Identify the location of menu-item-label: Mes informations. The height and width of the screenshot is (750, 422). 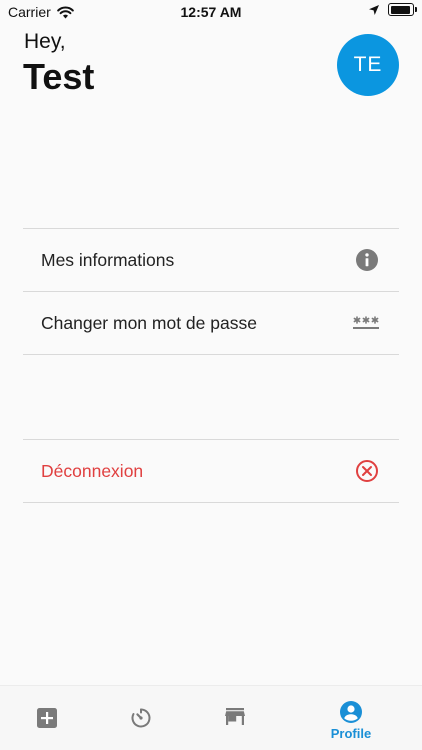
(108, 259).